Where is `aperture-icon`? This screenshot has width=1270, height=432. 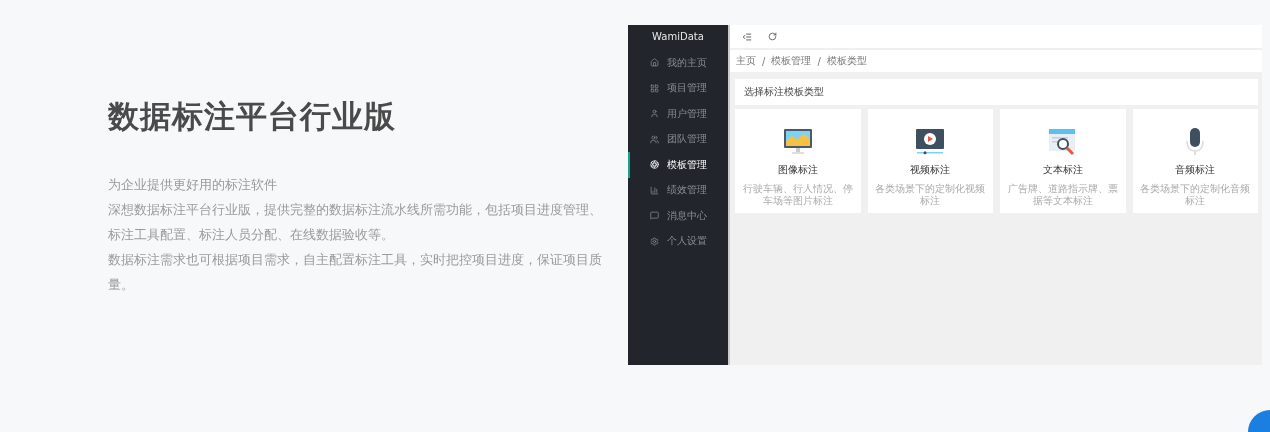 aperture-icon is located at coordinates (654, 165).